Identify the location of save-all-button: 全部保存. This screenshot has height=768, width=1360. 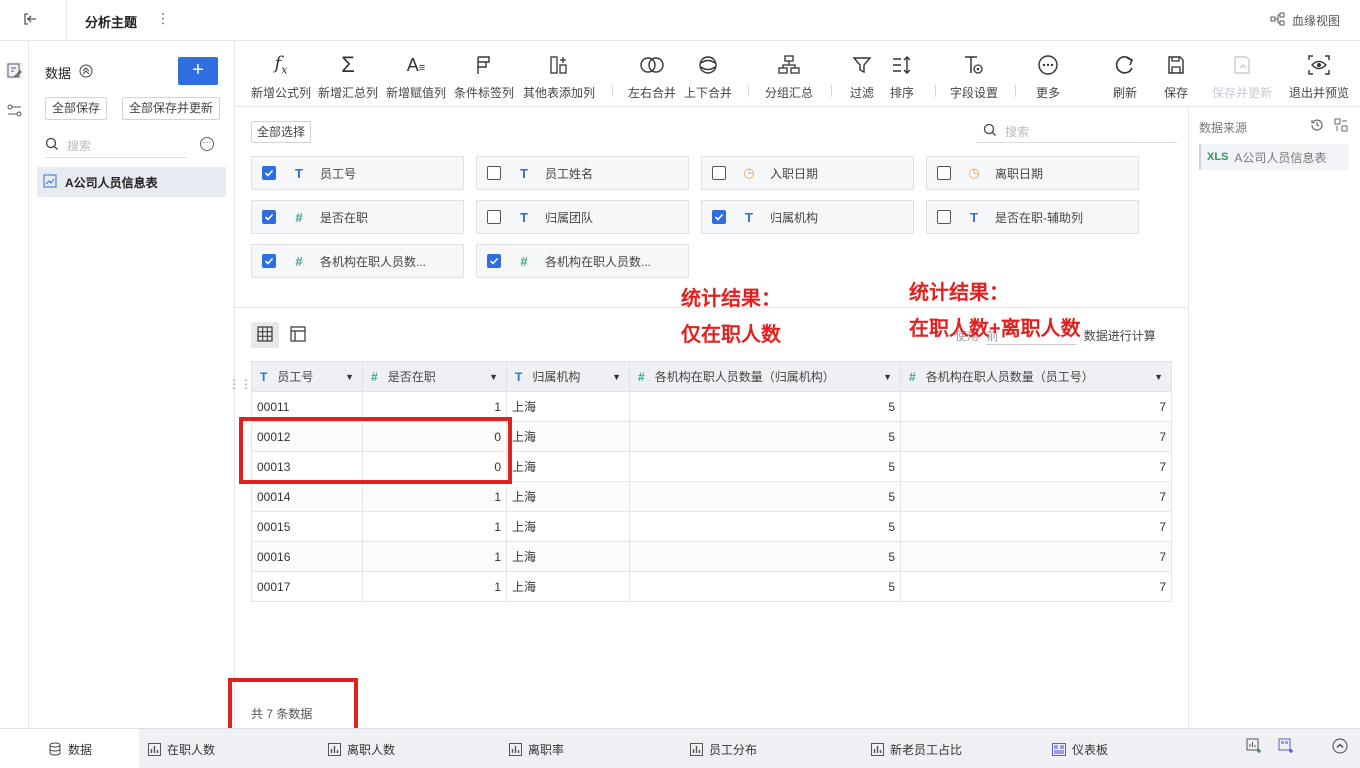
(76, 108).